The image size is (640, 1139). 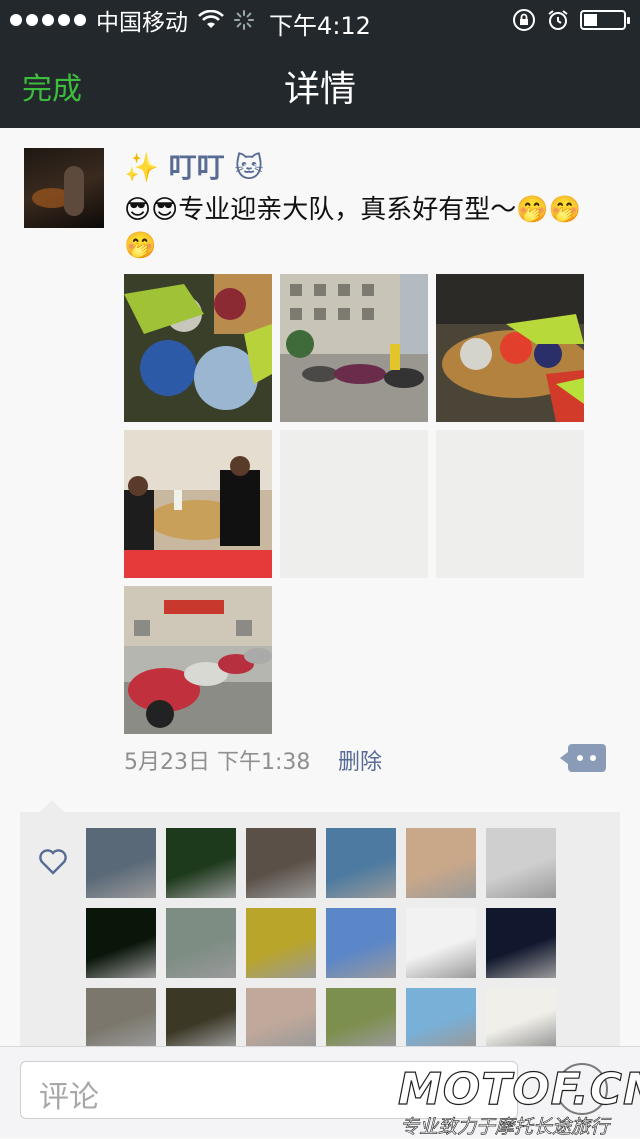 What do you see at coordinates (605, 20) in the screenshot?
I see `battery-icon` at bounding box center [605, 20].